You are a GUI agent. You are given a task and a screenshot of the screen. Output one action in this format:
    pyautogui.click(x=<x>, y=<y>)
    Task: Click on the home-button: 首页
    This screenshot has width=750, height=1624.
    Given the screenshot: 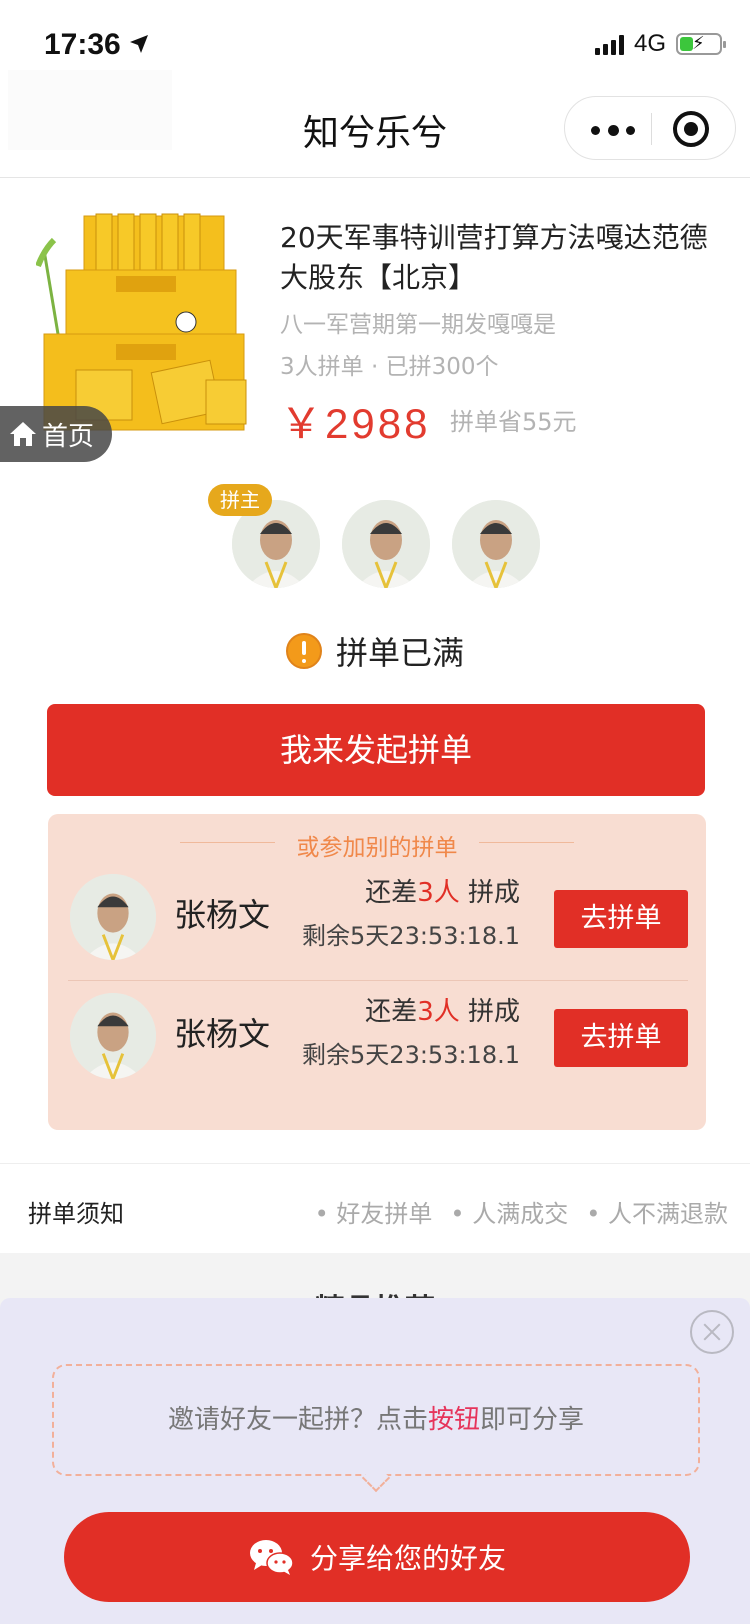 What is the action you would take?
    pyautogui.click(x=56, y=434)
    